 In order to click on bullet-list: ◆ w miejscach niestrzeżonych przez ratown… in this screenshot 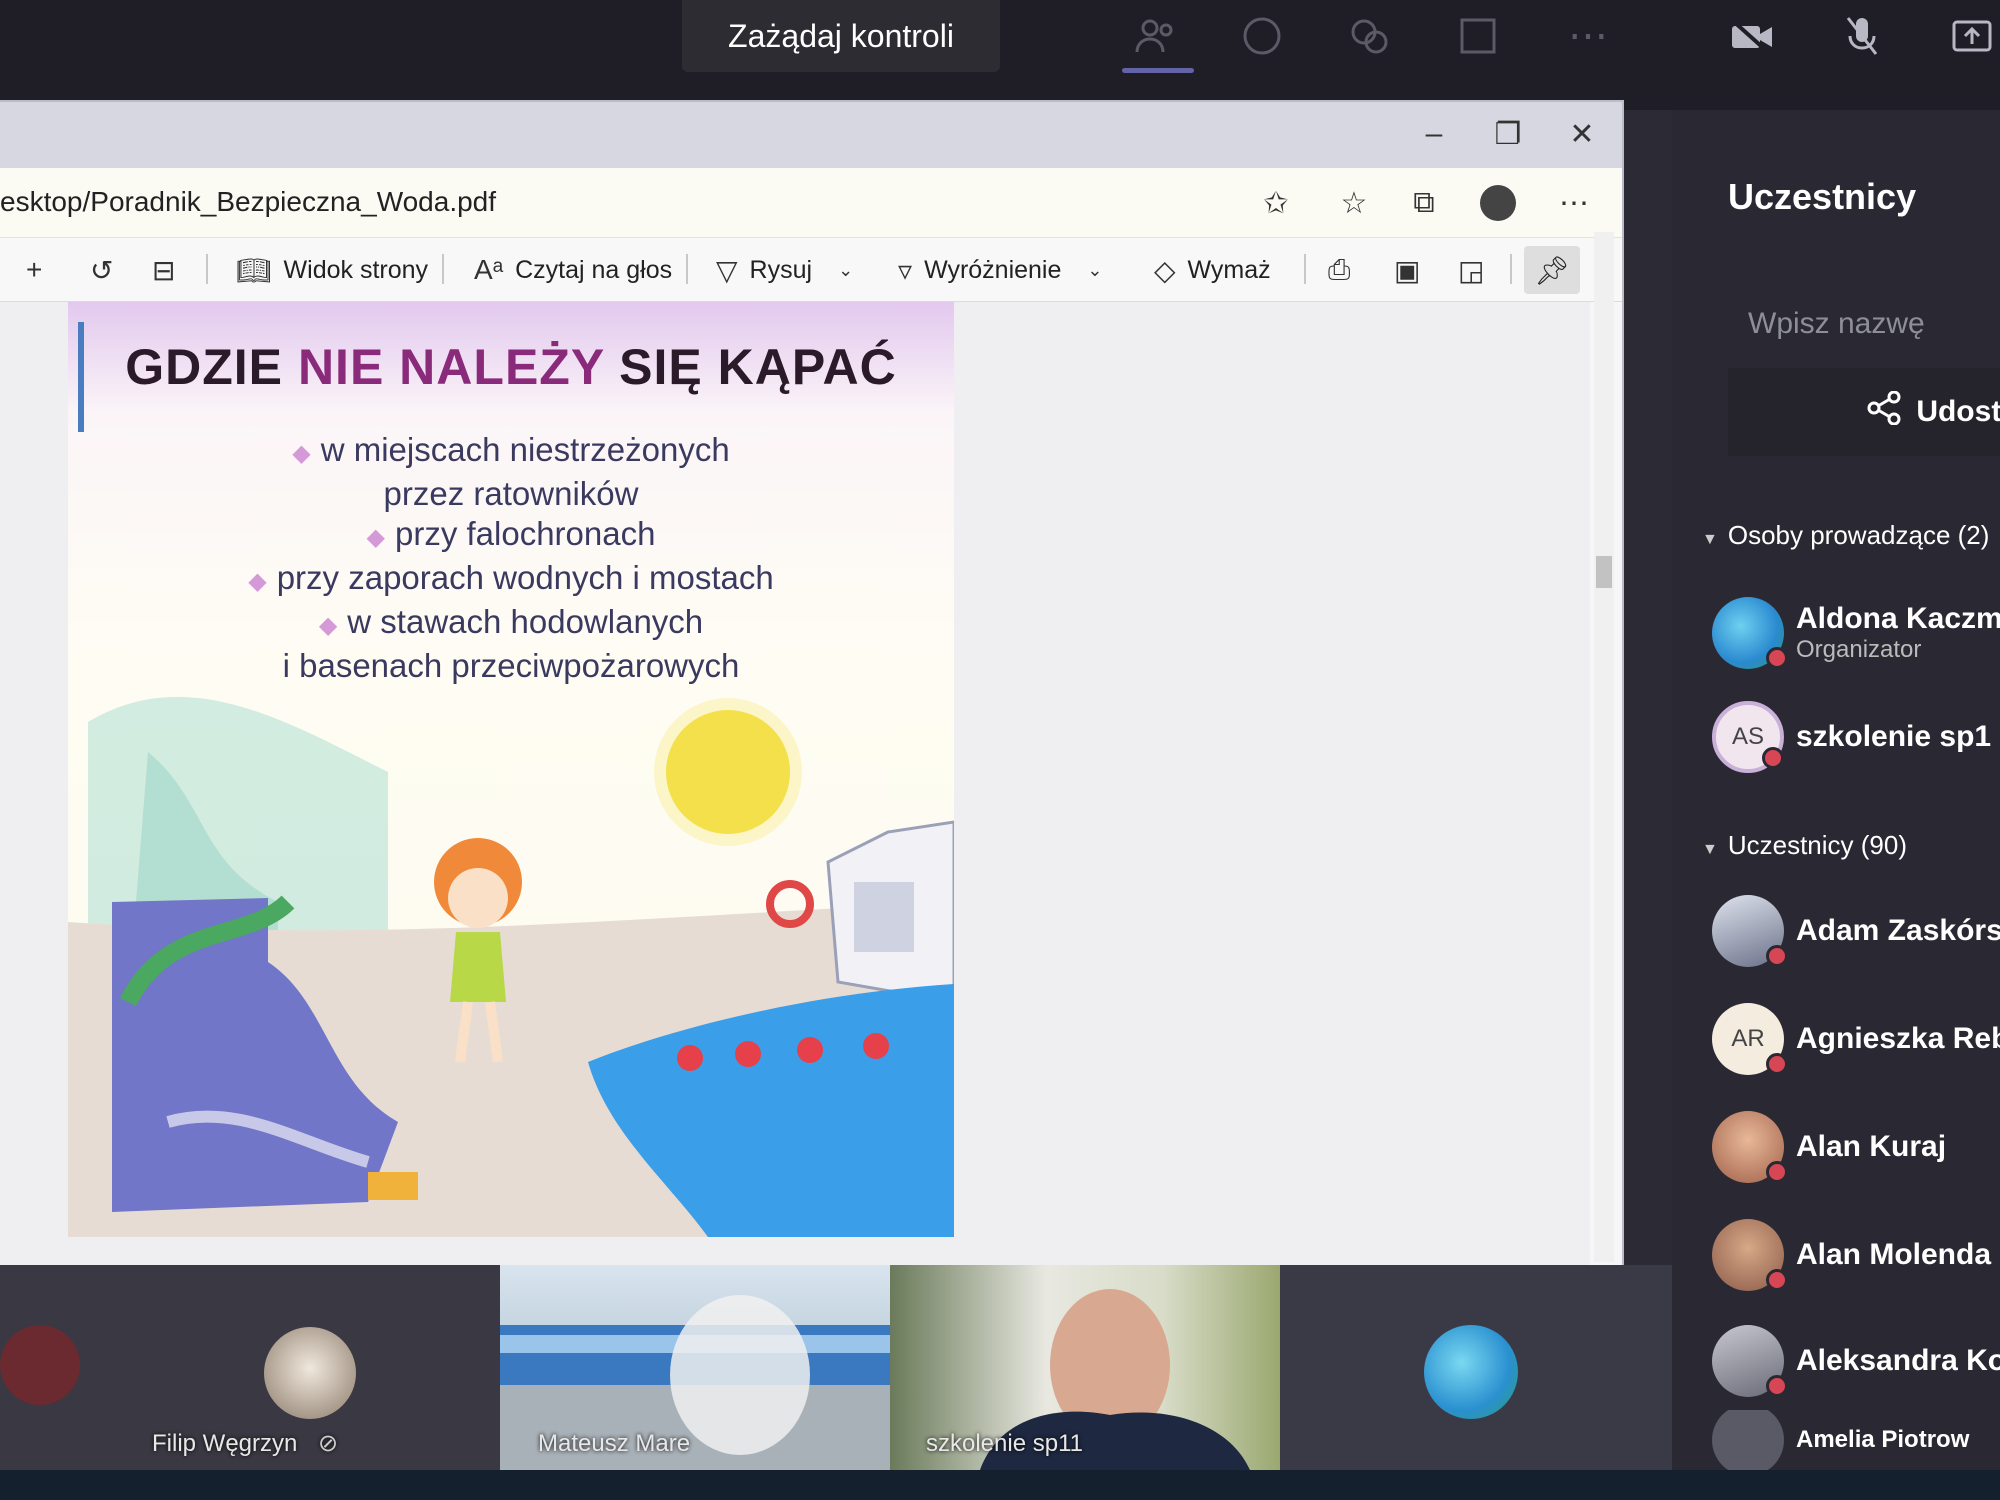, I will do `click(511, 558)`.